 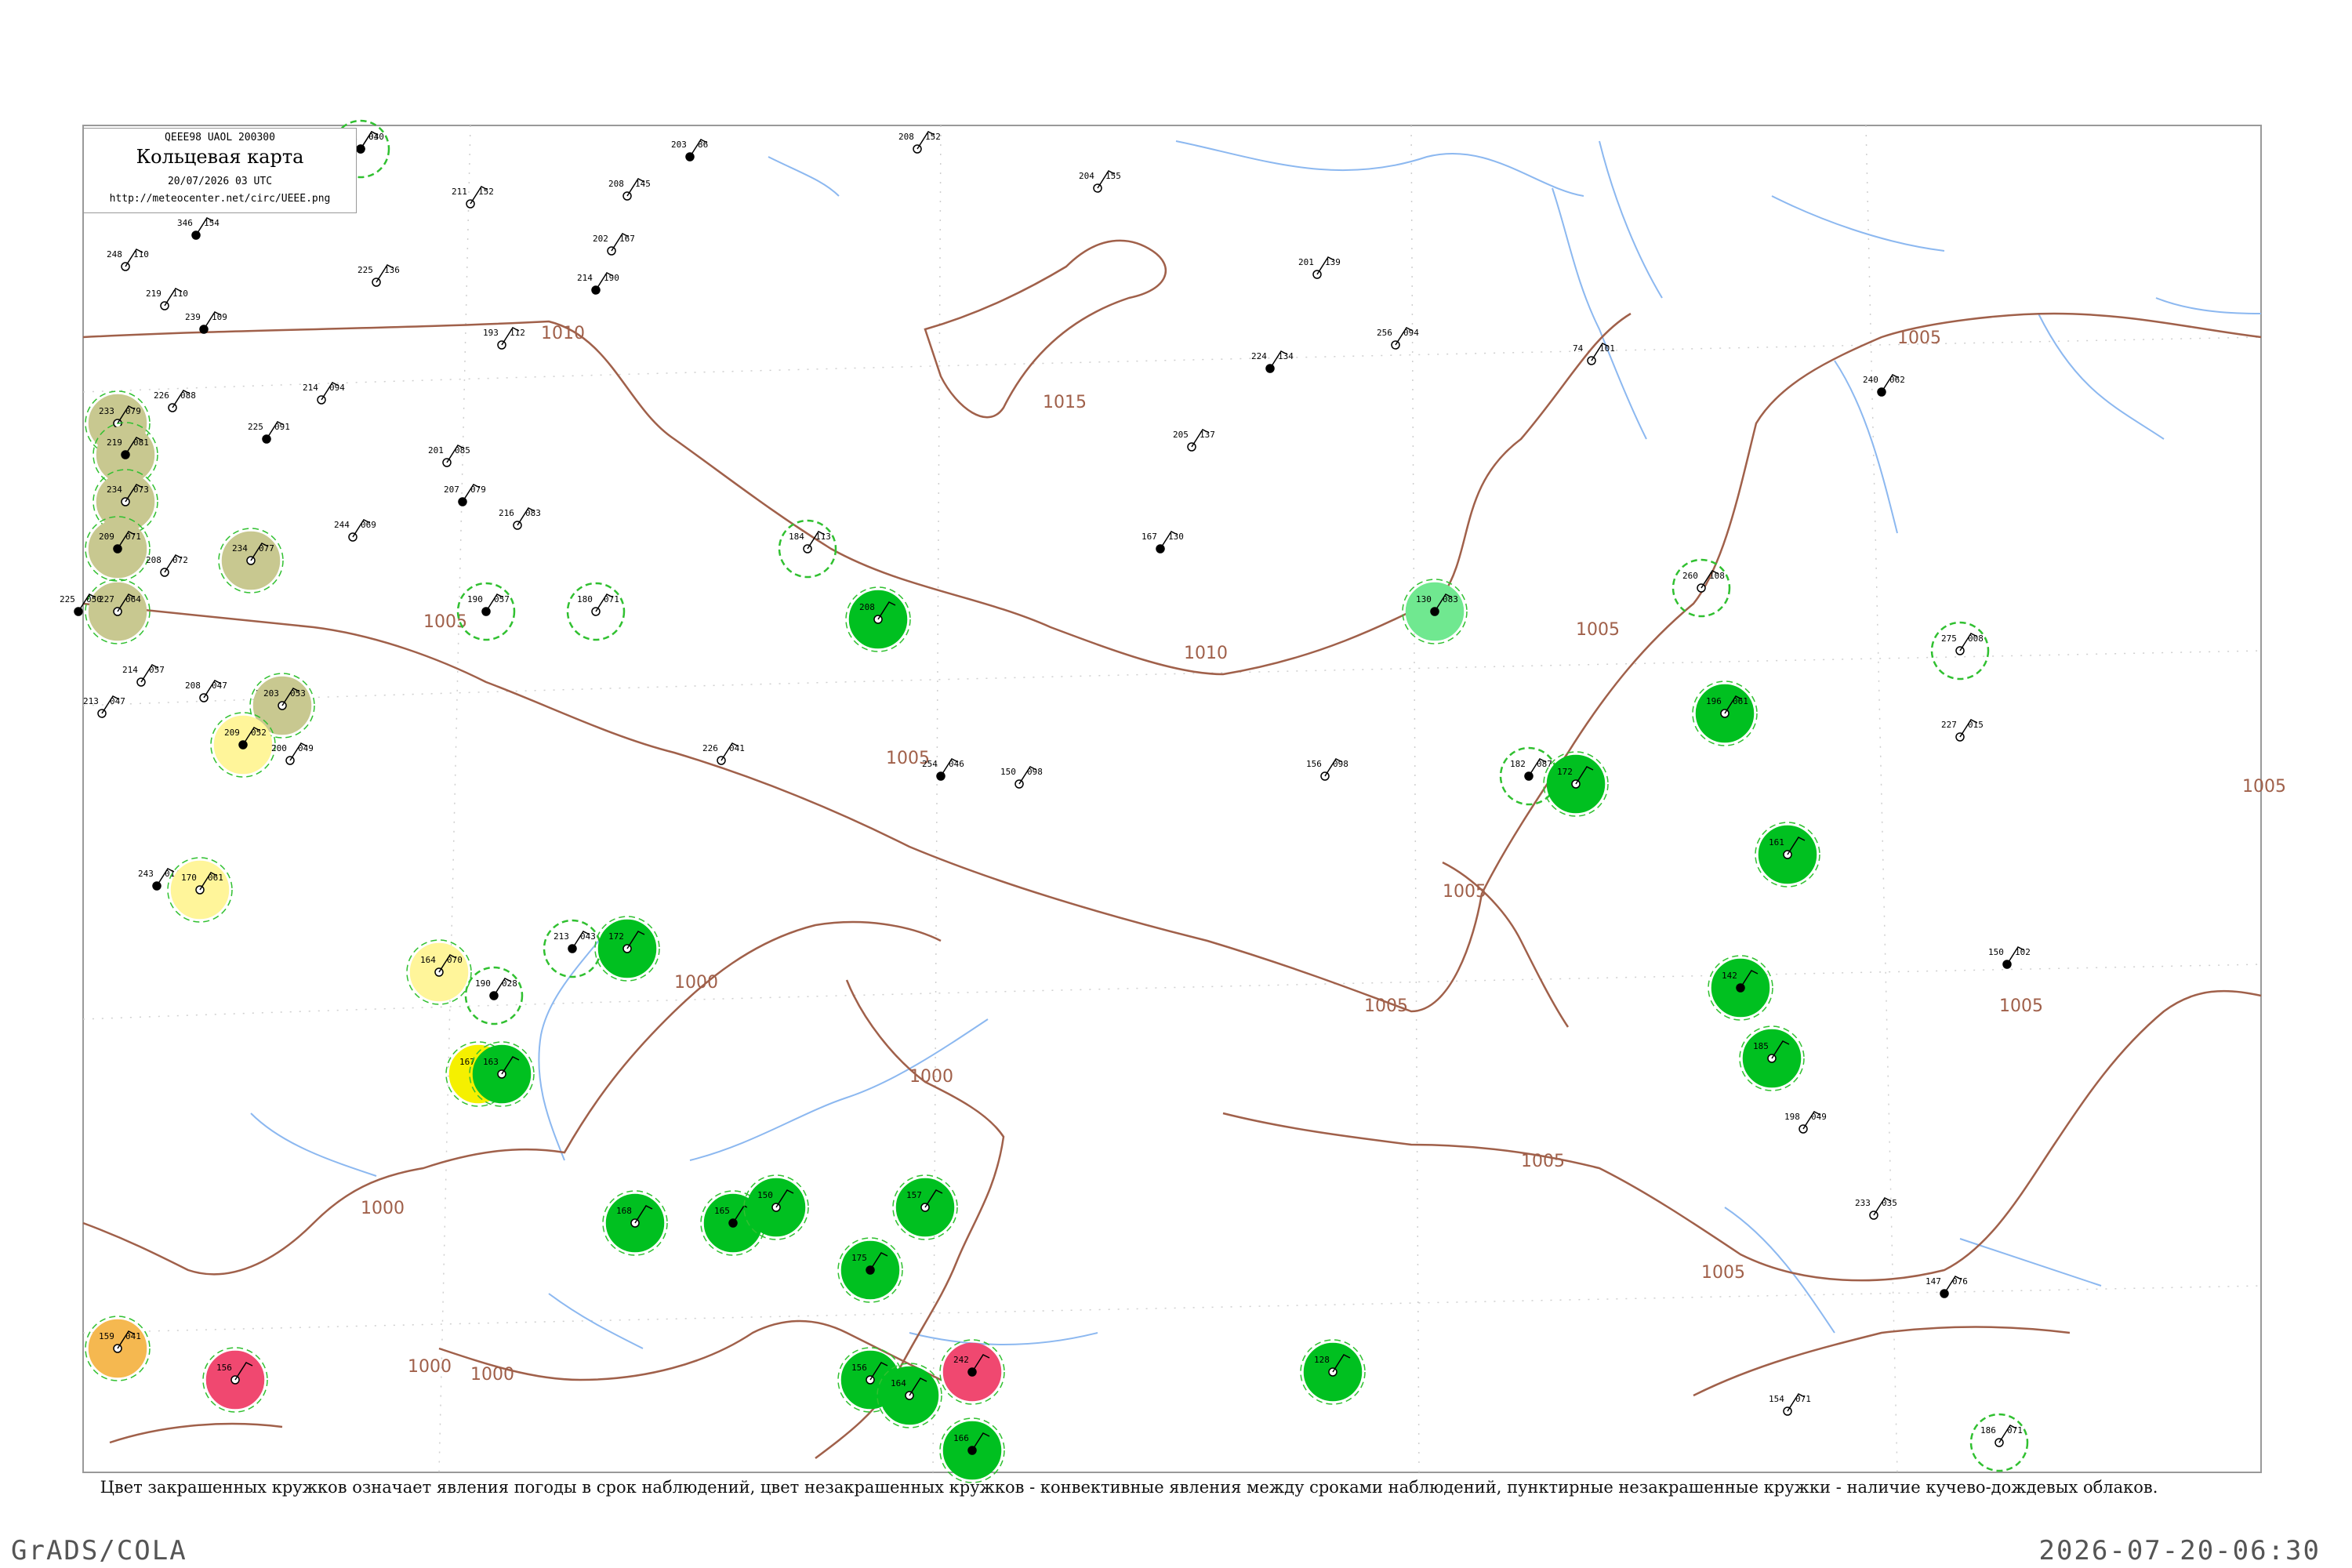 What do you see at coordinates (259, 733) in the screenshot?
I see `station-pressure: 052` at bounding box center [259, 733].